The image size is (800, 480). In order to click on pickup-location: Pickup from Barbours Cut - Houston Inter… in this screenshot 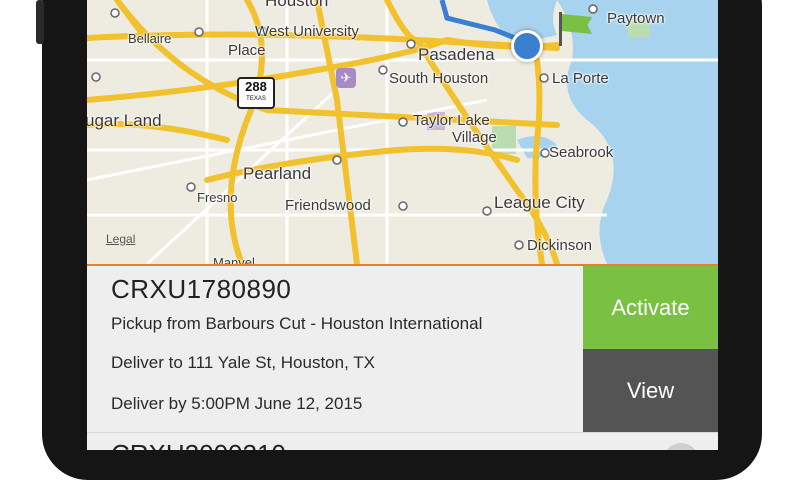, I will do `click(297, 323)`.